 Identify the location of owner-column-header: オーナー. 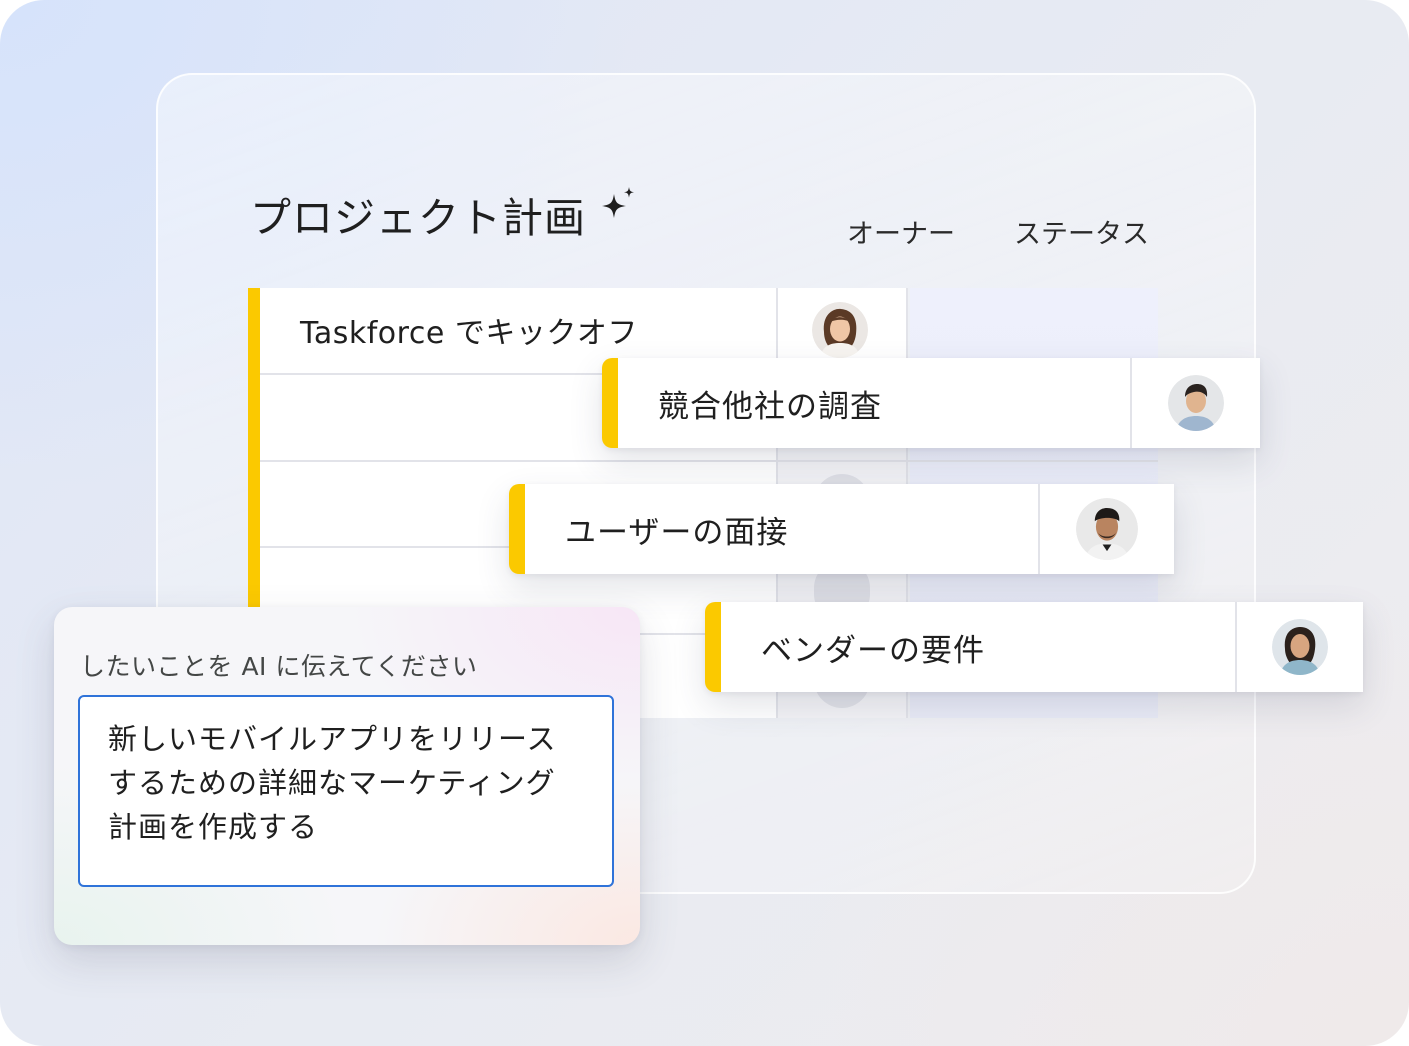
(901, 234).